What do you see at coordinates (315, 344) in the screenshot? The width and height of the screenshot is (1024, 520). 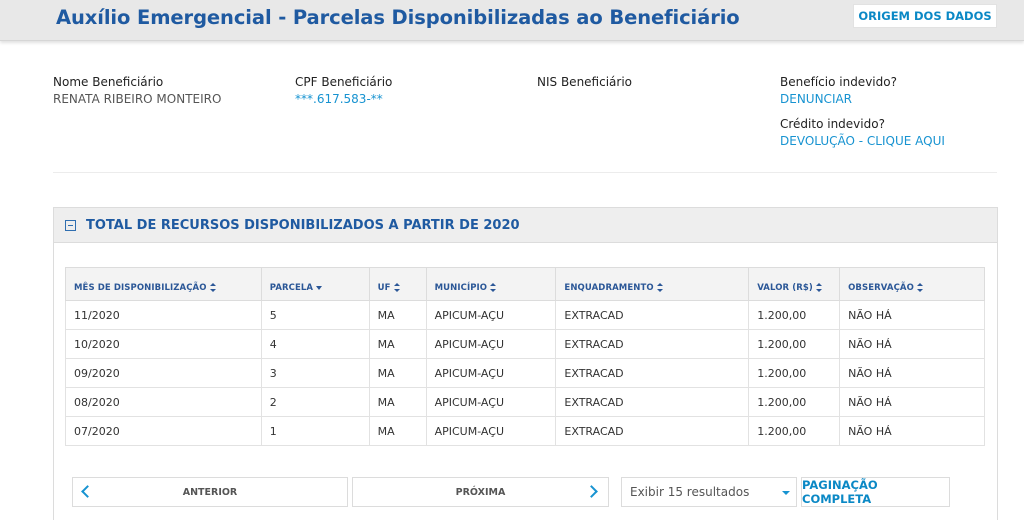 I see `cell-installment: 4` at bounding box center [315, 344].